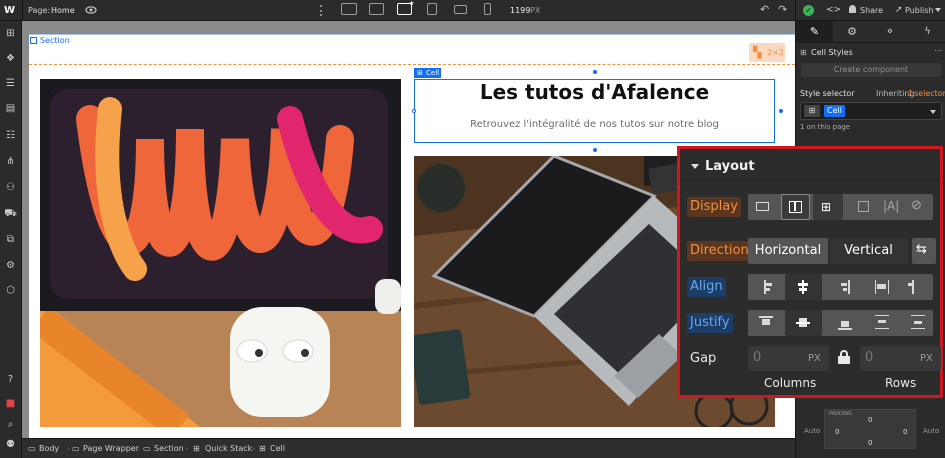 This screenshot has height=458, width=945. Describe the element at coordinates (870, 443) in the screenshot. I see `padding-bottom-value: 0` at that location.